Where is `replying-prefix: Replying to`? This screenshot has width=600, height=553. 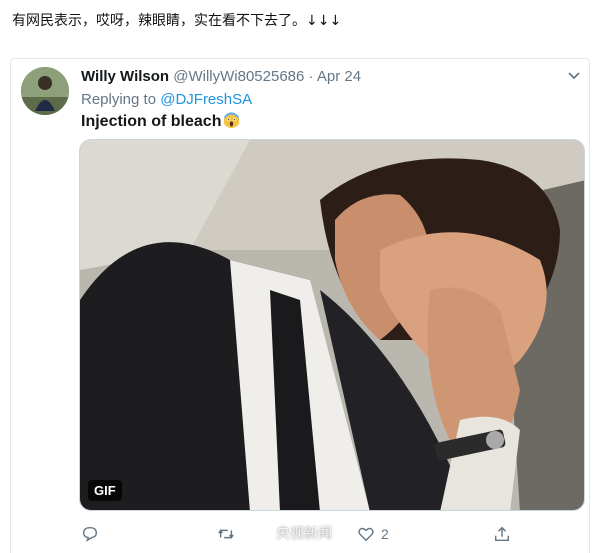
replying-prefix: Replying to is located at coordinates (121, 99).